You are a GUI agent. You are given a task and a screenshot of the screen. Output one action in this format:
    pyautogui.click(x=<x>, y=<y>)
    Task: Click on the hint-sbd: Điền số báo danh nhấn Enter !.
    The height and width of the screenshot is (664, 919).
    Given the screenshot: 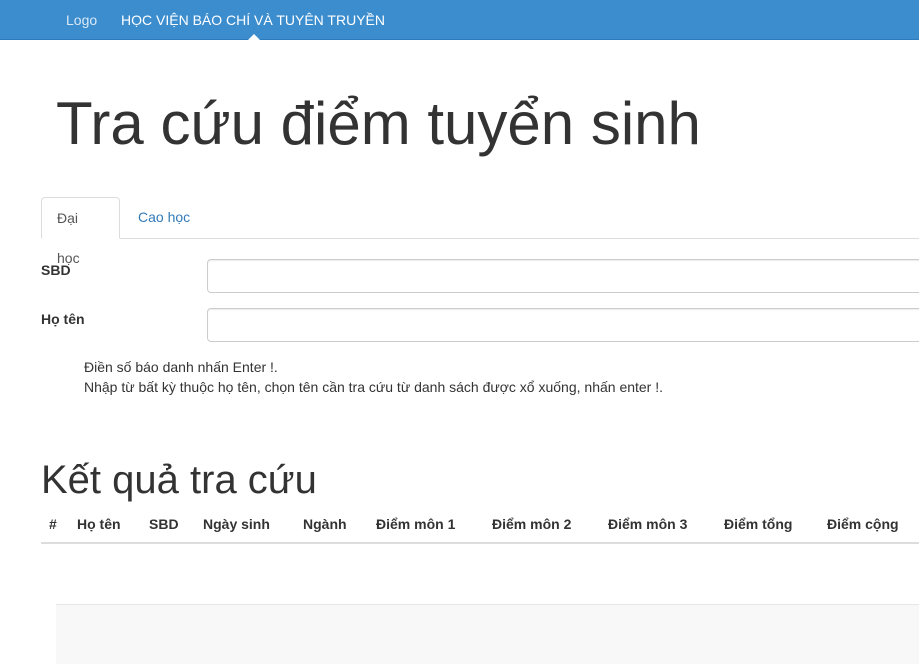 What is the action you would take?
    pyautogui.click(x=181, y=367)
    